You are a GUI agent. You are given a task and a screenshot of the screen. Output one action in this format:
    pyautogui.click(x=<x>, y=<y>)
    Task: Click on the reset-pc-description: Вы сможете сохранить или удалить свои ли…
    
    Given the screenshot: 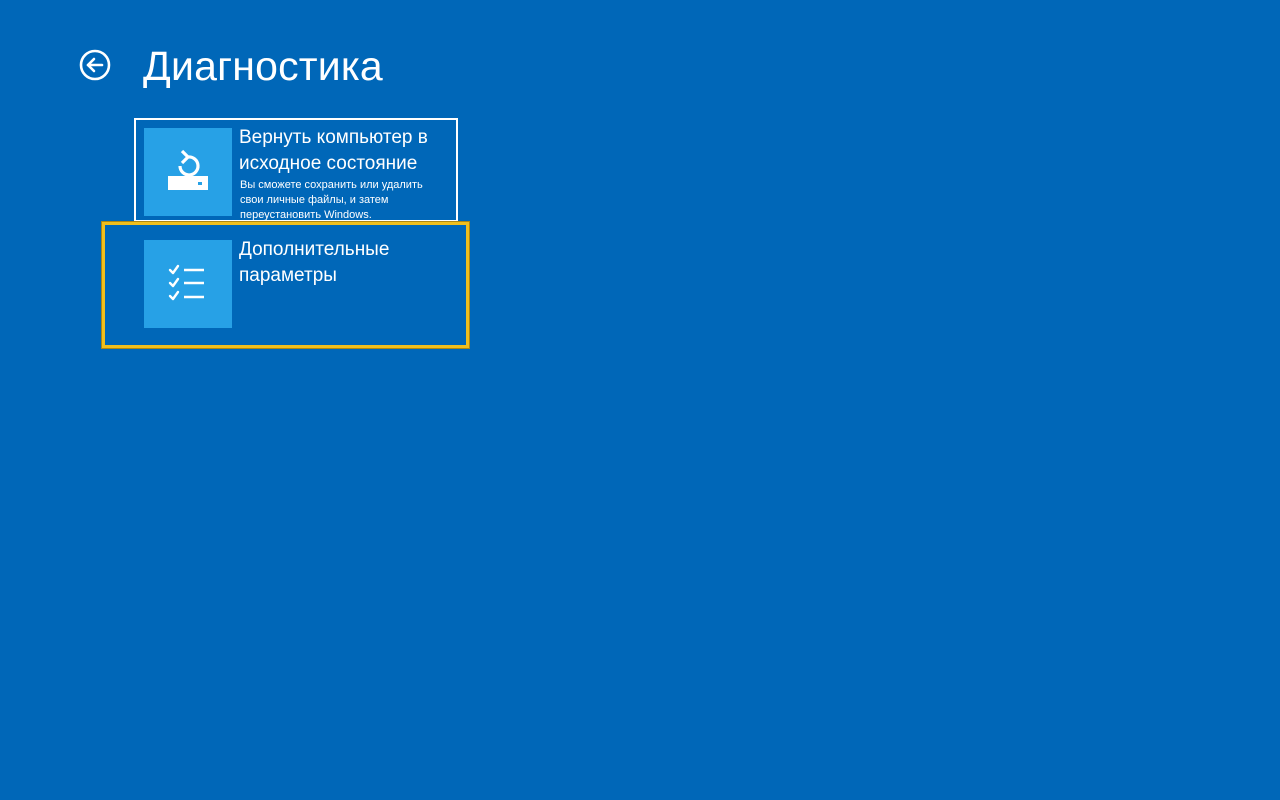 What is the action you would take?
    pyautogui.click(x=331, y=199)
    